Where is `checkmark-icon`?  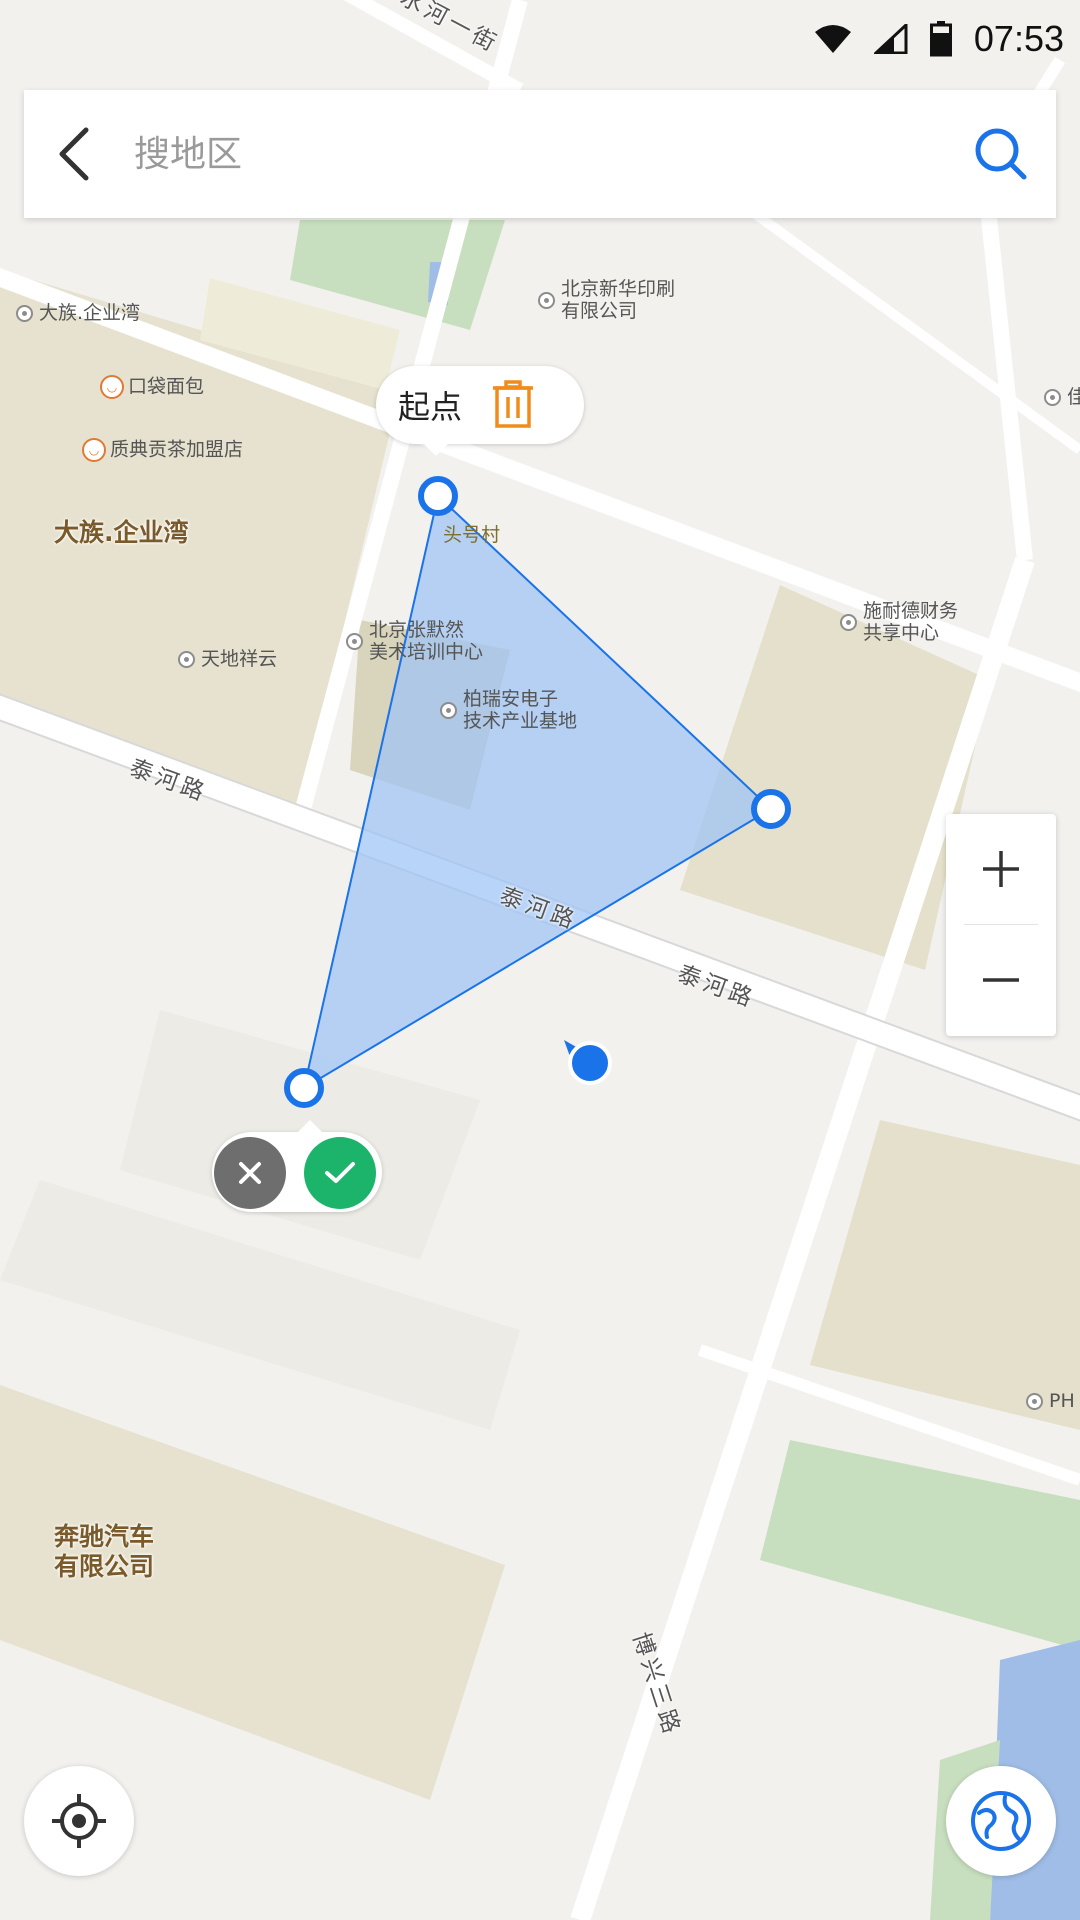 checkmark-icon is located at coordinates (340, 1172).